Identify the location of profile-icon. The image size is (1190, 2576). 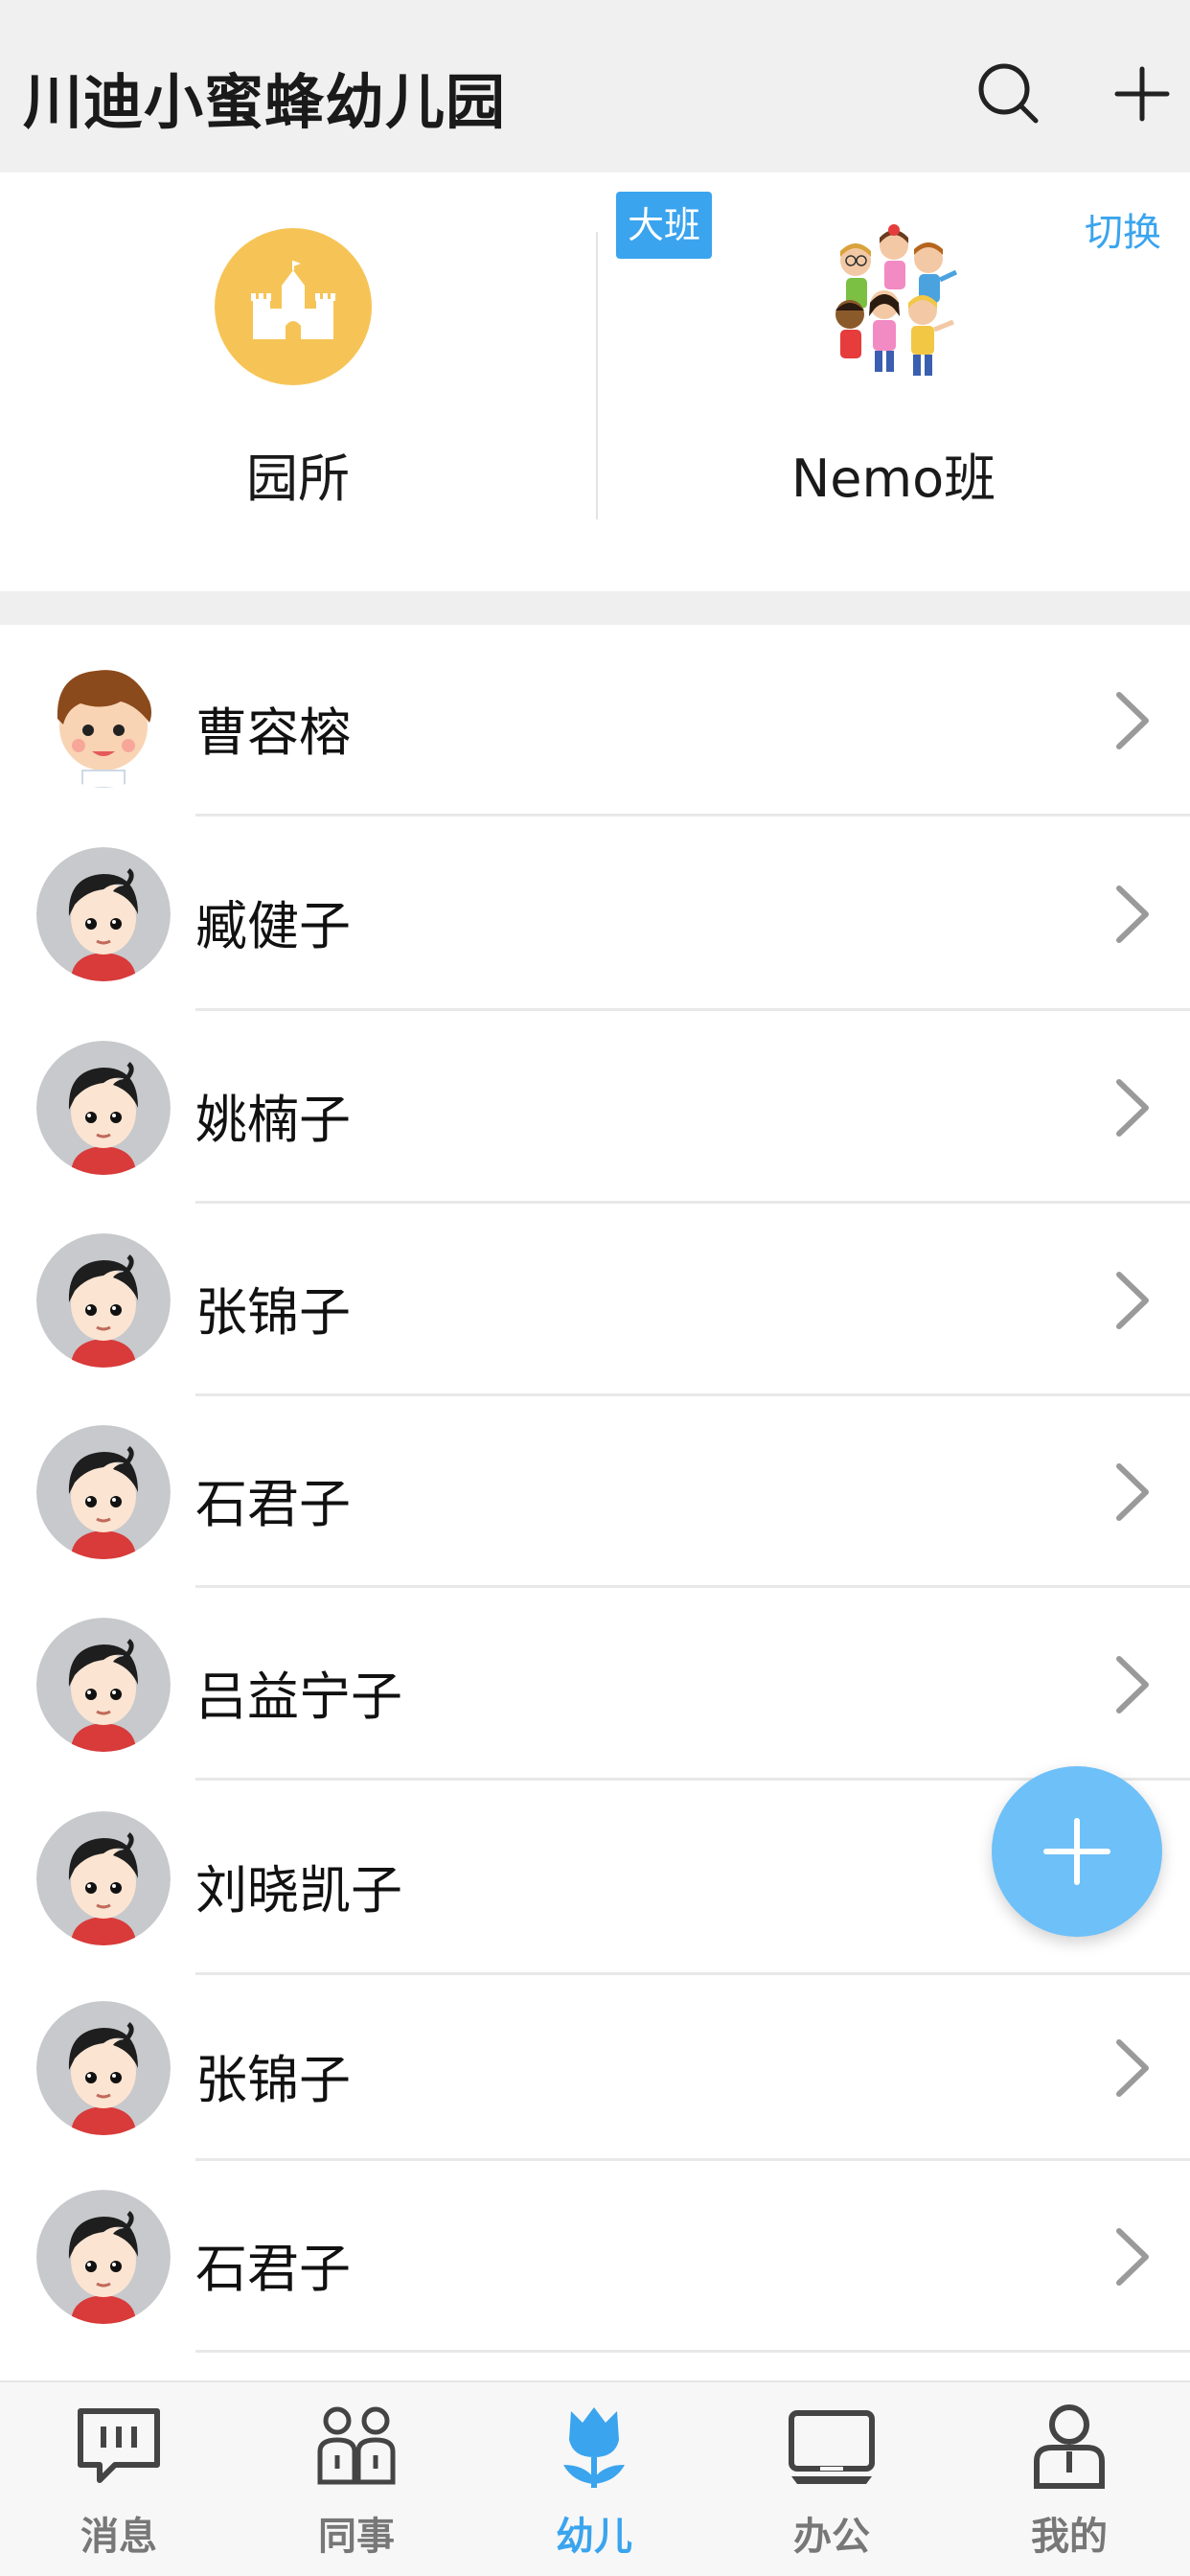
(1070, 2446).